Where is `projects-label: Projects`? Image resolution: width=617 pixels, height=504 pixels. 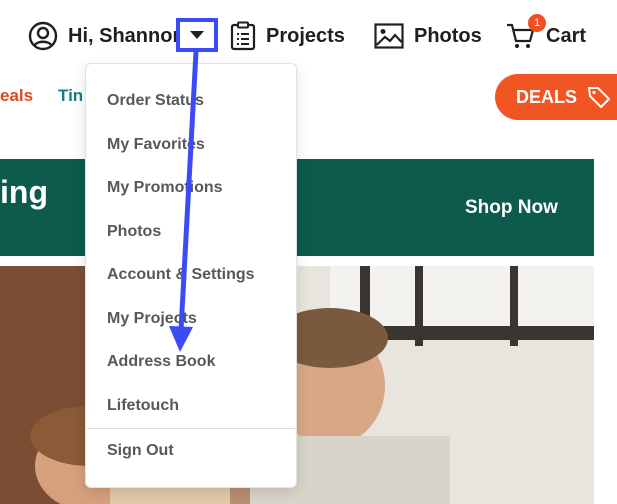
projects-label: Projects is located at coordinates (305, 35).